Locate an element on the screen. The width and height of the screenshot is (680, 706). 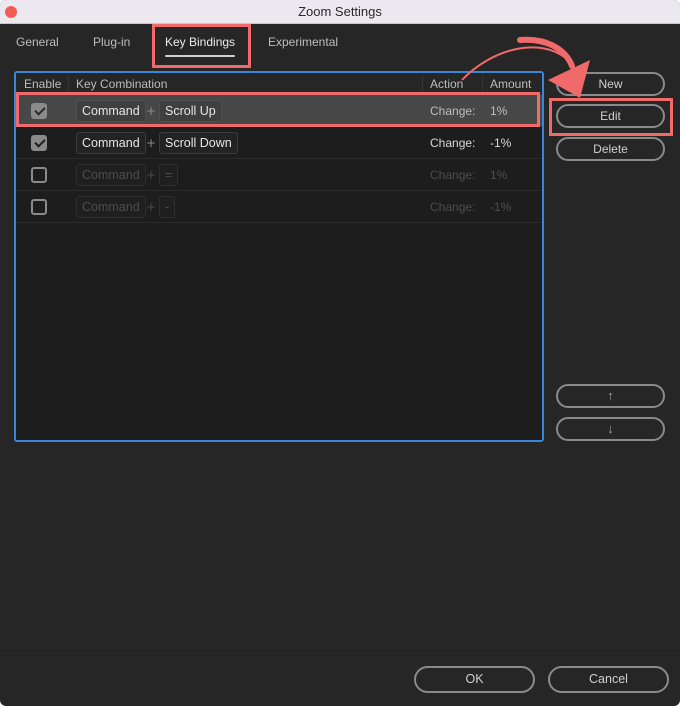
arrow-down-icon: ↓ is located at coordinates (610, 428).